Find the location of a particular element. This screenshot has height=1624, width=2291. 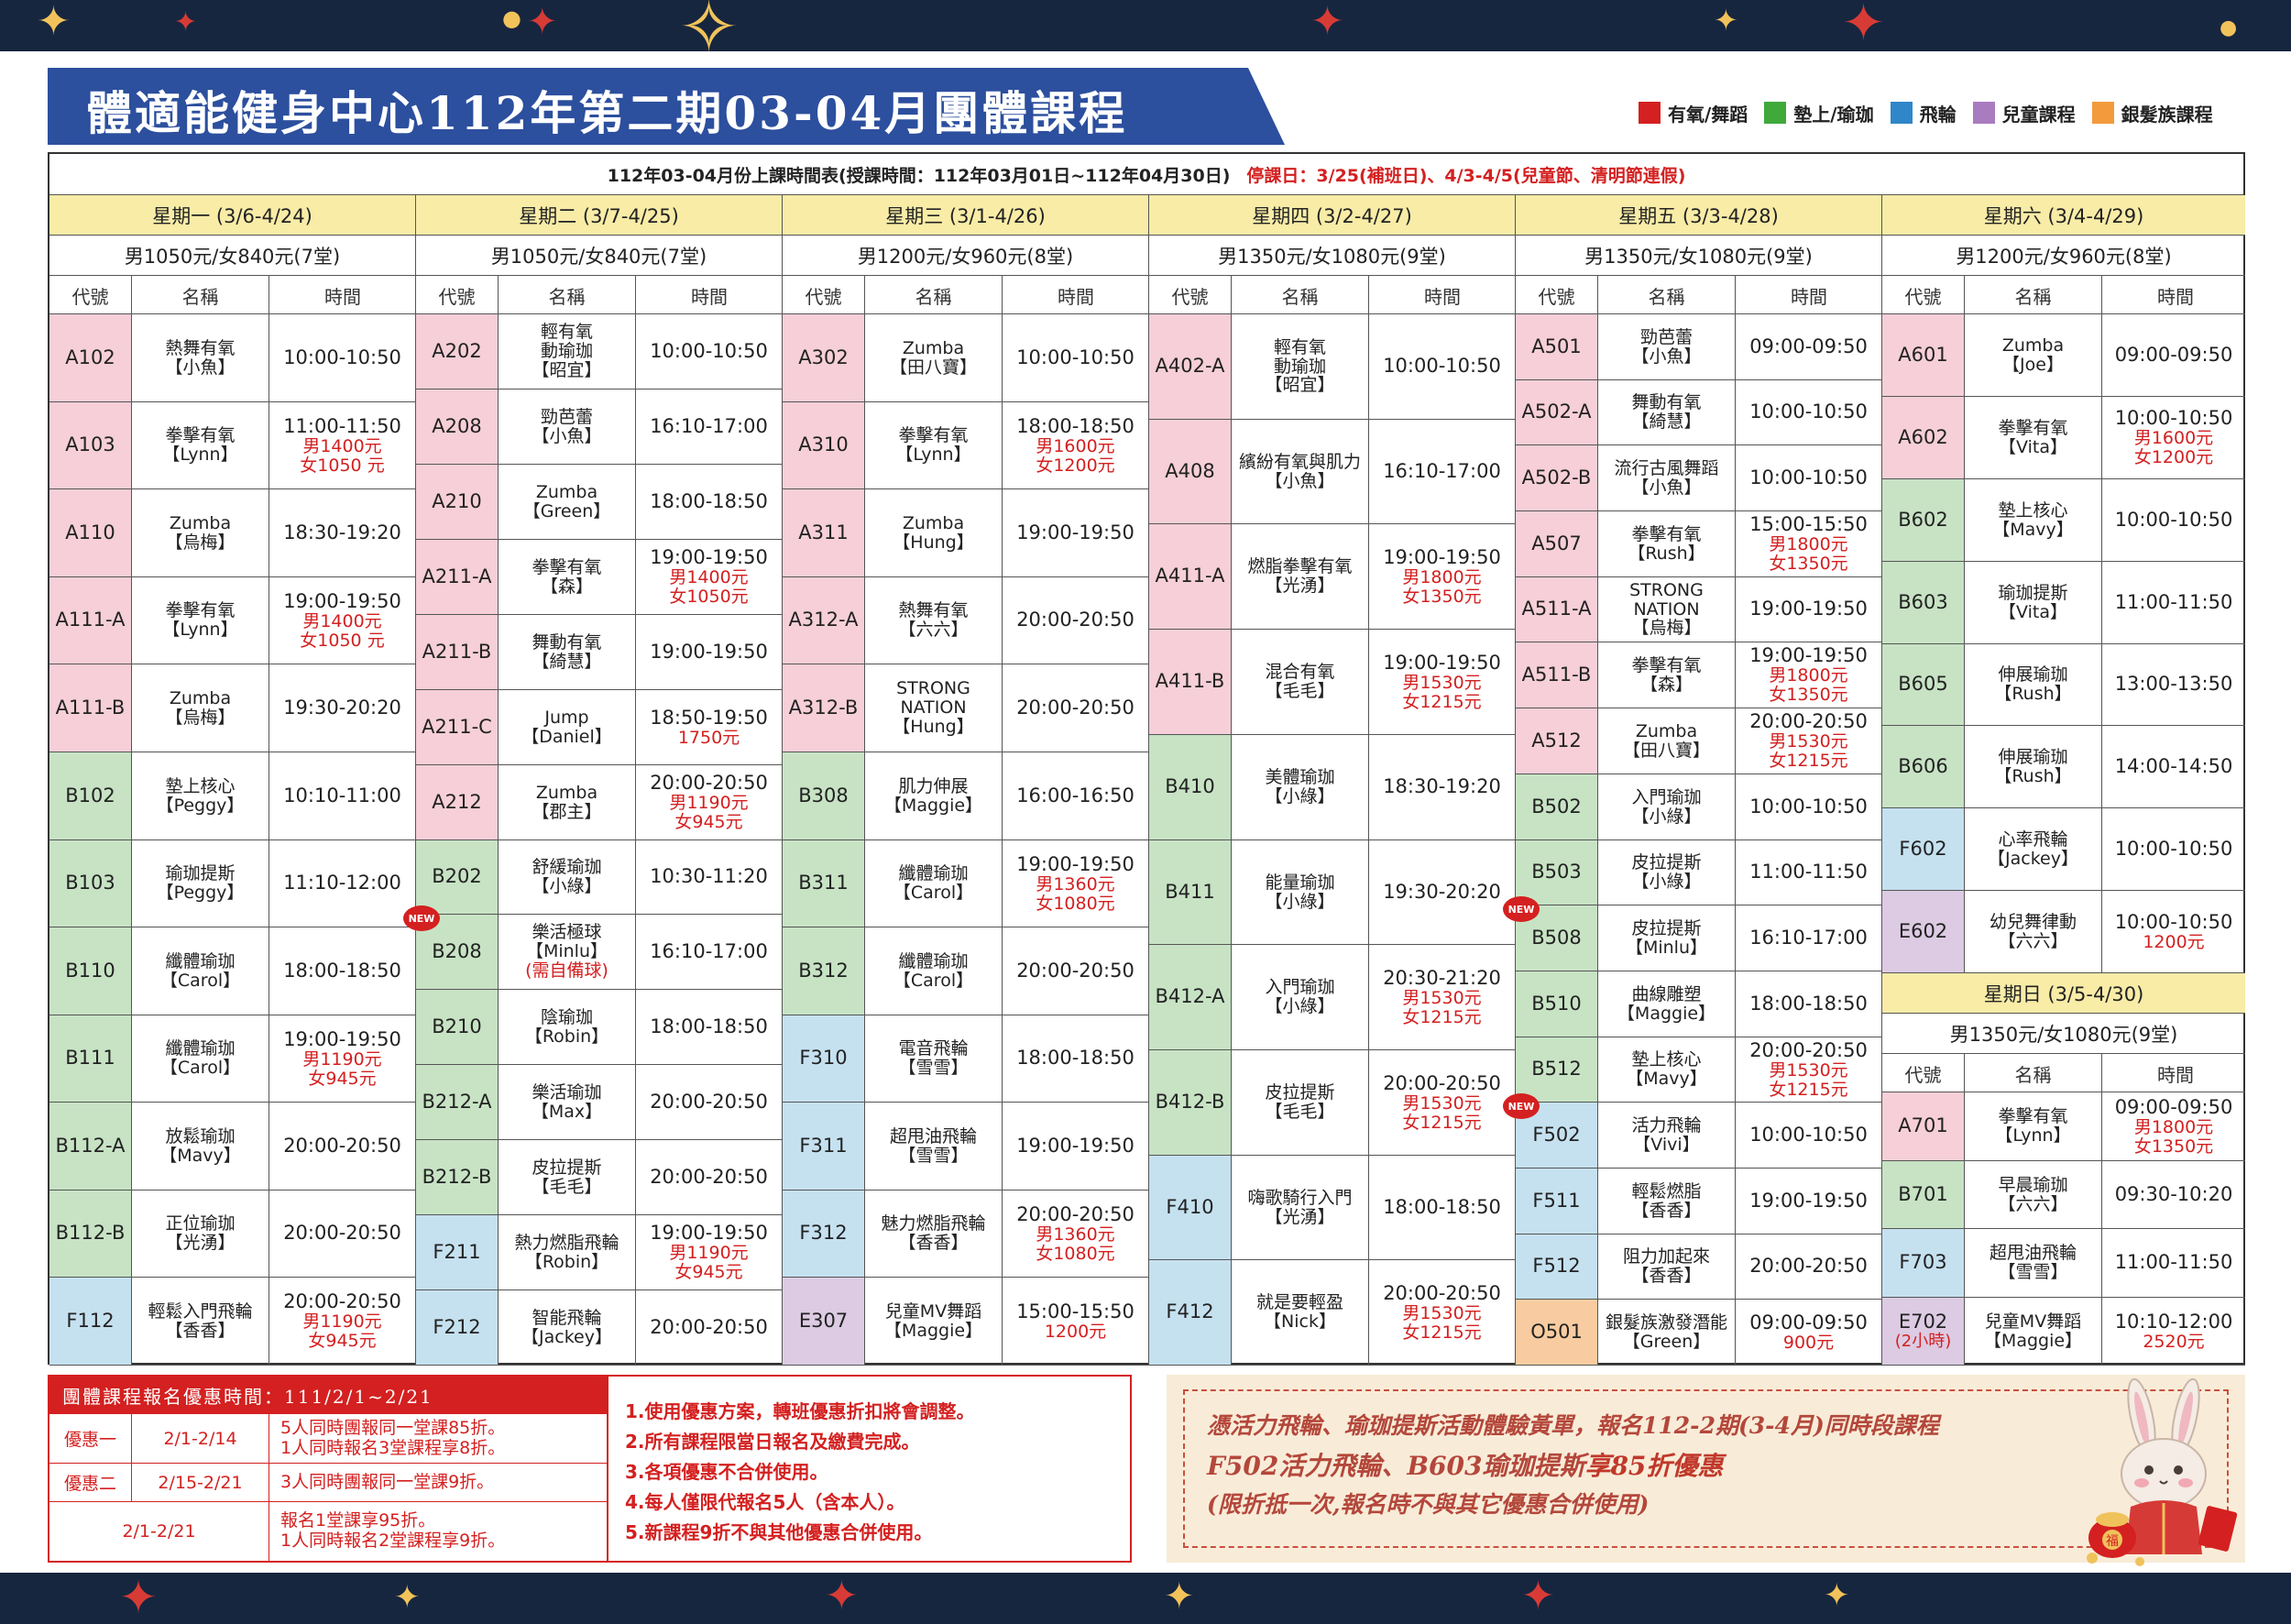

promo-rule: 1.使用優惠方案，轉班優惠折扣將會調整。 is located at coordinates (800, 1411).